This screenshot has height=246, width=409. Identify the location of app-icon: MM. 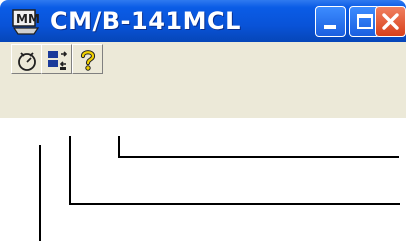
(26, 22).